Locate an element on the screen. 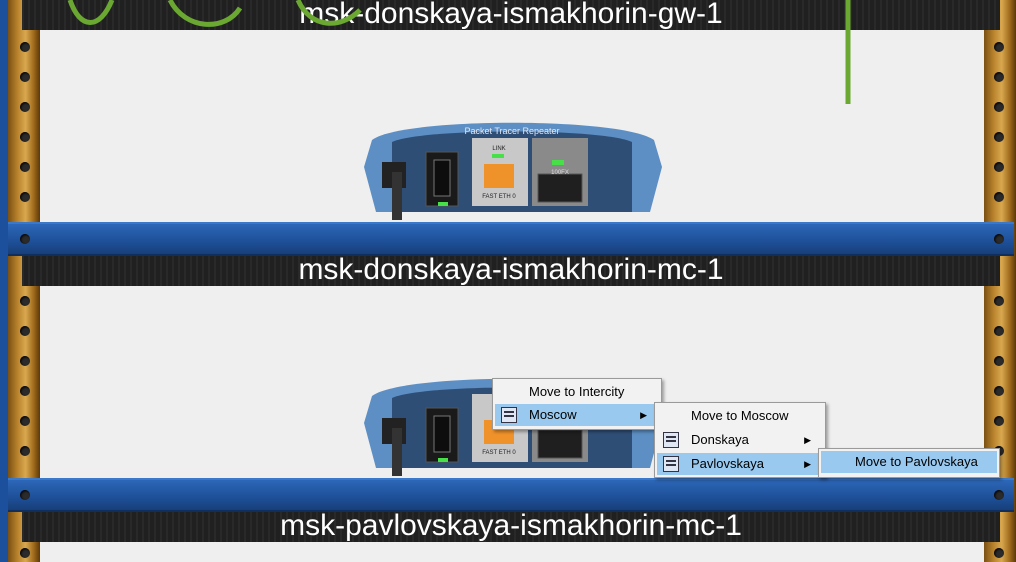 Image resolution: width=1016 pixels, height=562 pixels. repeater-title: Packet Tracer Repeater is located at coordinates (511, 131).